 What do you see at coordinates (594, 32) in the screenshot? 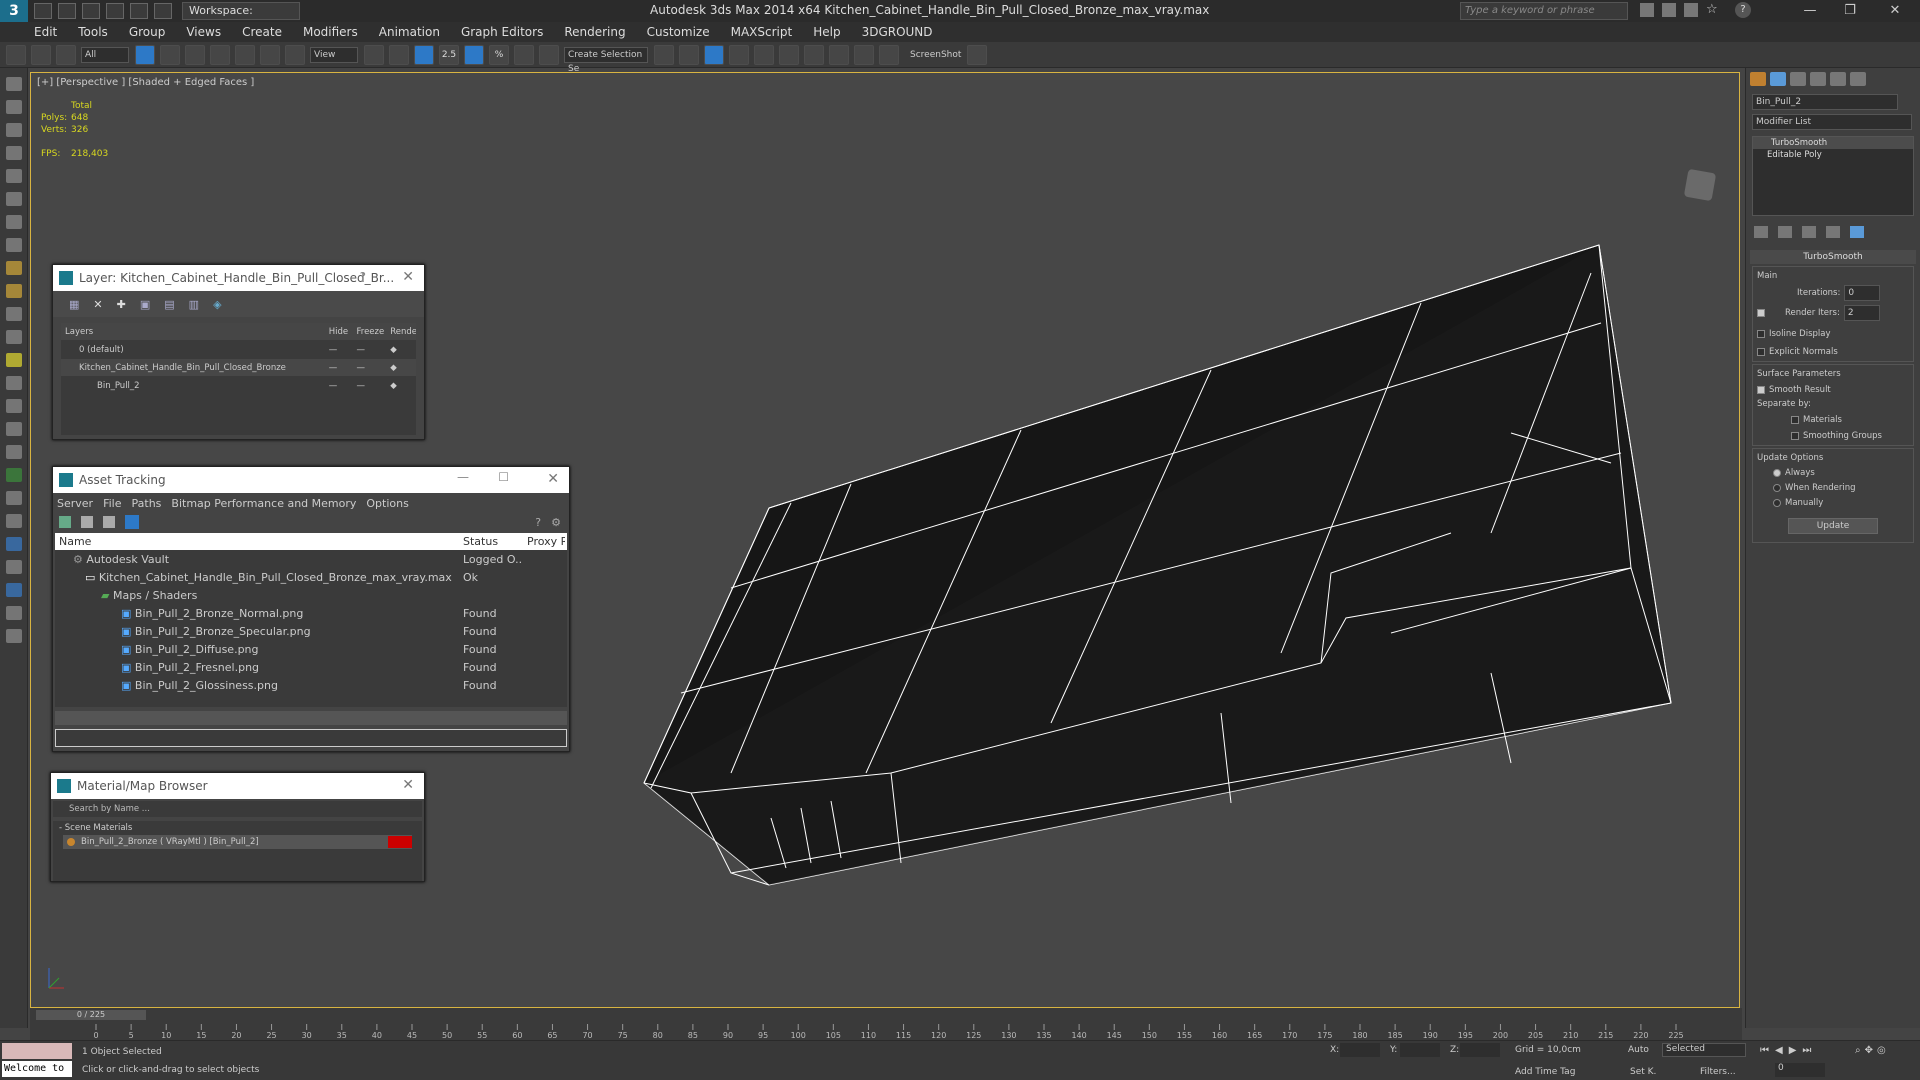
I see `menu-rendering: Rendering` at bounding box center [594, 32].